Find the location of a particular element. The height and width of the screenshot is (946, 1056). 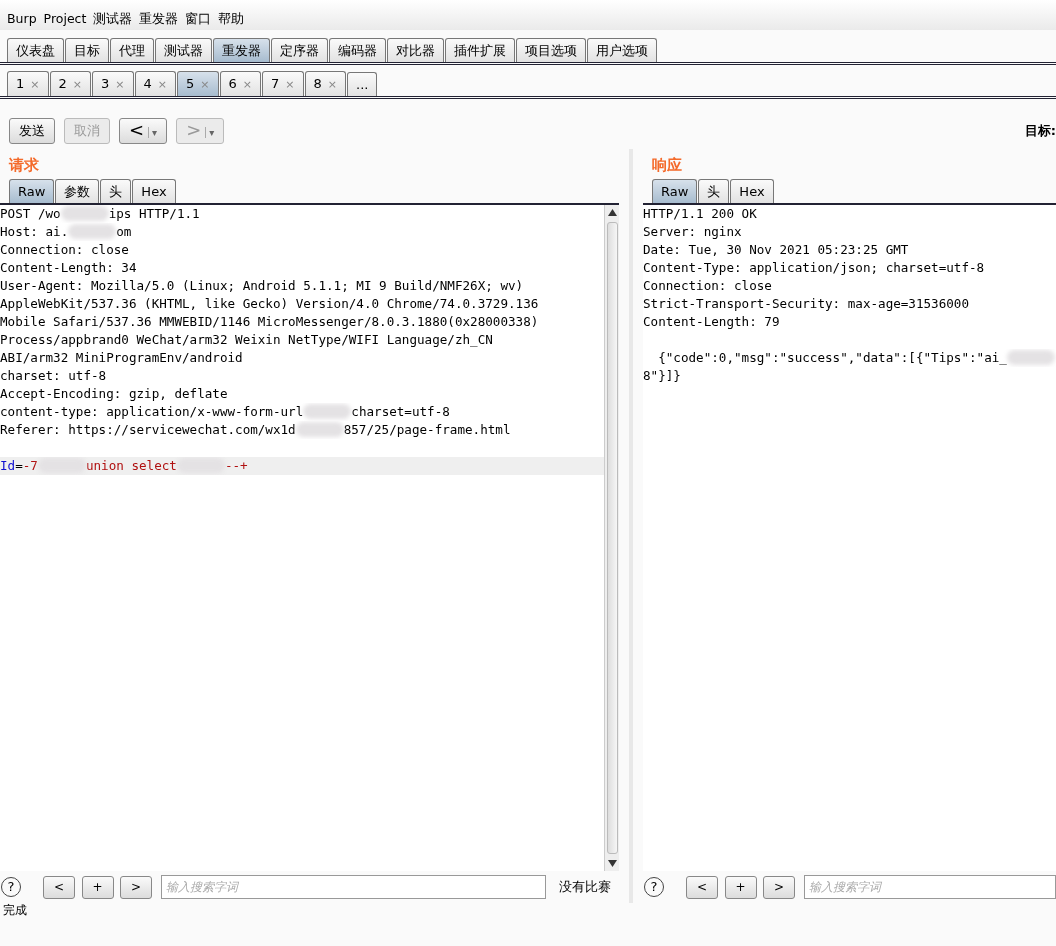

main-tab: 对比器 is located at coordinates (415, 50).